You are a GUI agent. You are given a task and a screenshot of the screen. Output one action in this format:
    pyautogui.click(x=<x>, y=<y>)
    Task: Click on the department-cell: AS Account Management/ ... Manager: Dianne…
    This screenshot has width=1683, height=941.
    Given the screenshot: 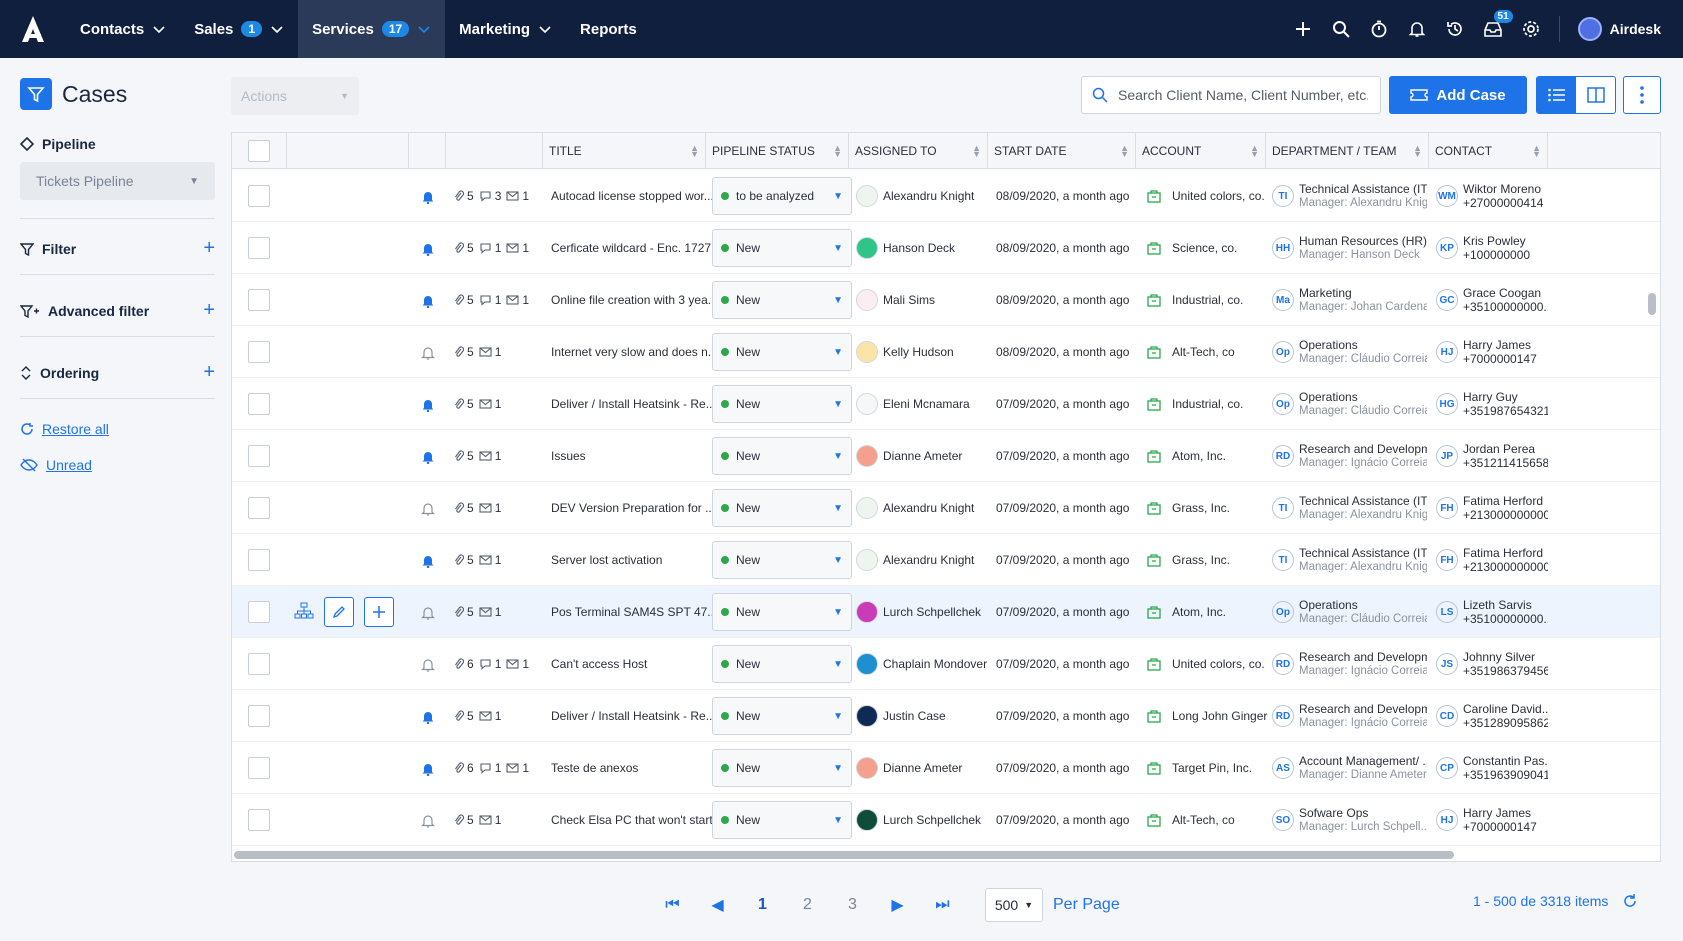 What is the action you would take?
    pyautogui.click(x=1349, y=768)
    